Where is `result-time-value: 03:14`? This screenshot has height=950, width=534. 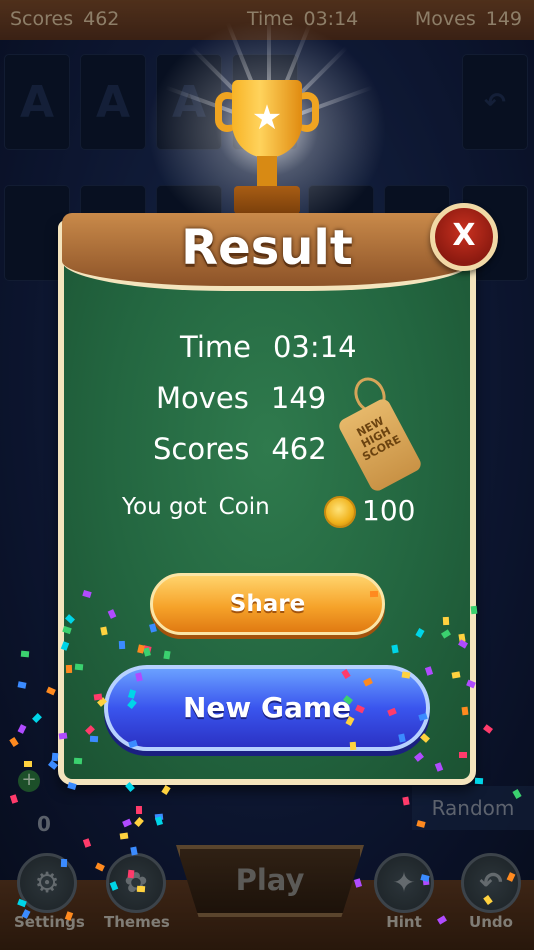
result-time-value: 03:14 is located at coordinates (314, 347).